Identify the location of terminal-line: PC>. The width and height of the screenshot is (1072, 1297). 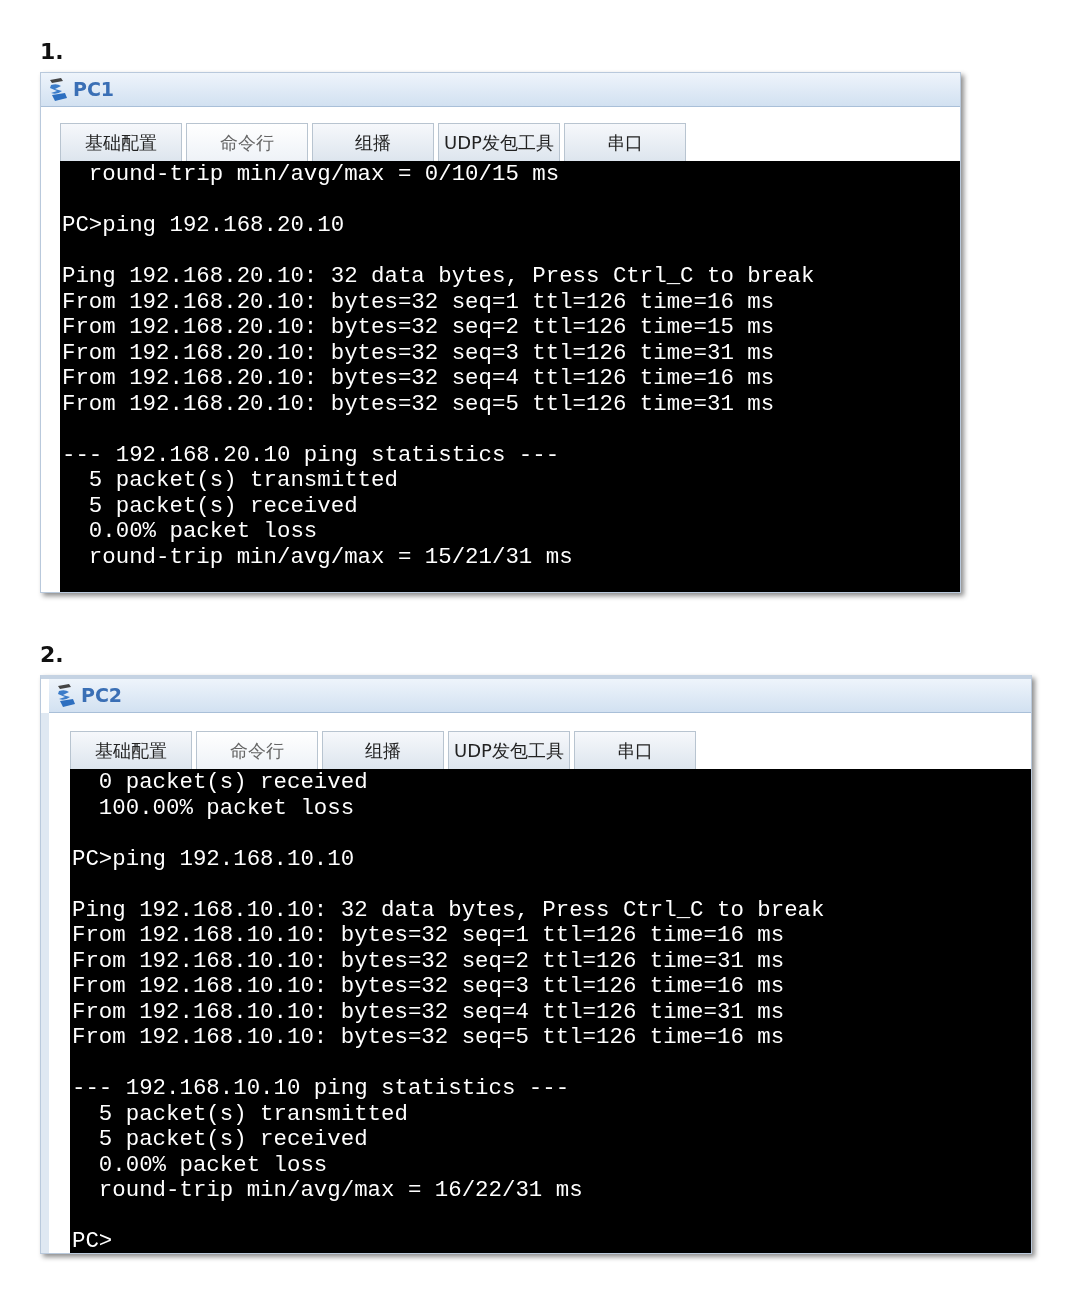
(92, 1241).